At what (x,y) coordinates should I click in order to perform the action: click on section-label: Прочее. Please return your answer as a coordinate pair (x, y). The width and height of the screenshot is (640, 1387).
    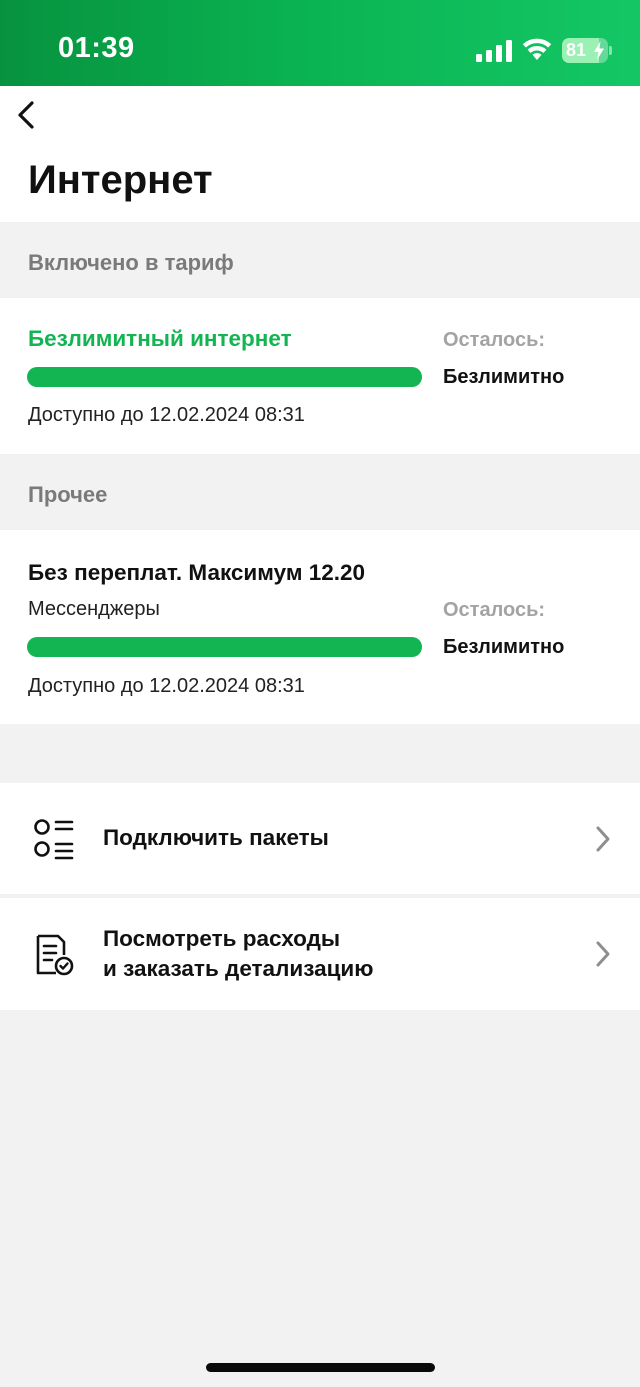
    Looking at the image, I should click on (68, 494).